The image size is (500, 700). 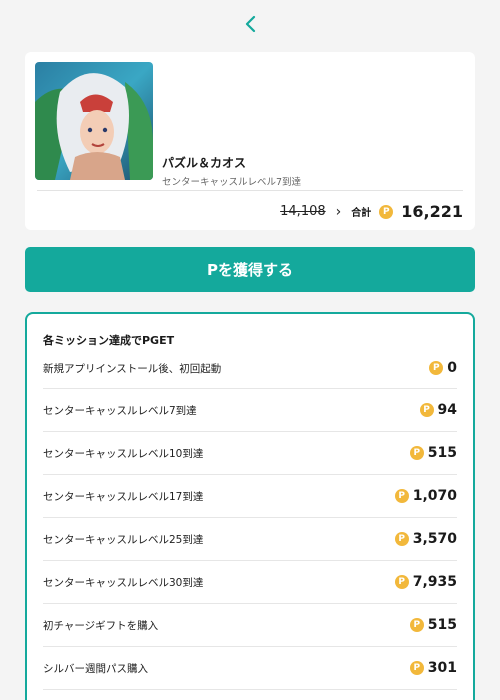 I want to click on total-label: 合計, so click(x=361, y=213).